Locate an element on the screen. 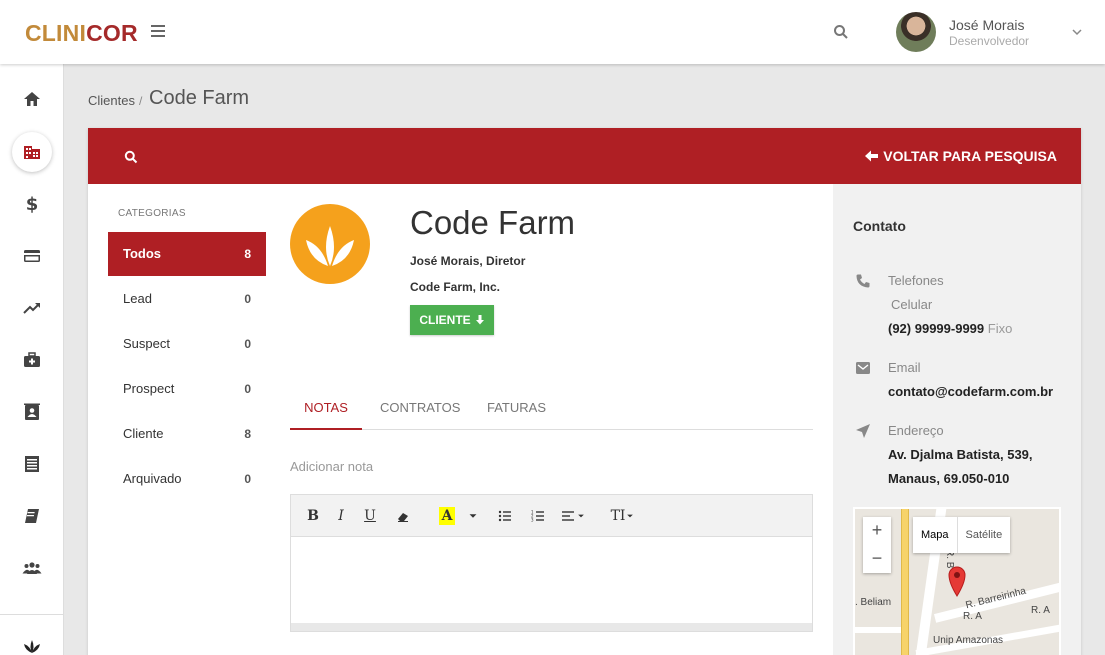  logo-part-1: CLINI is located at coordinates (56, 33).